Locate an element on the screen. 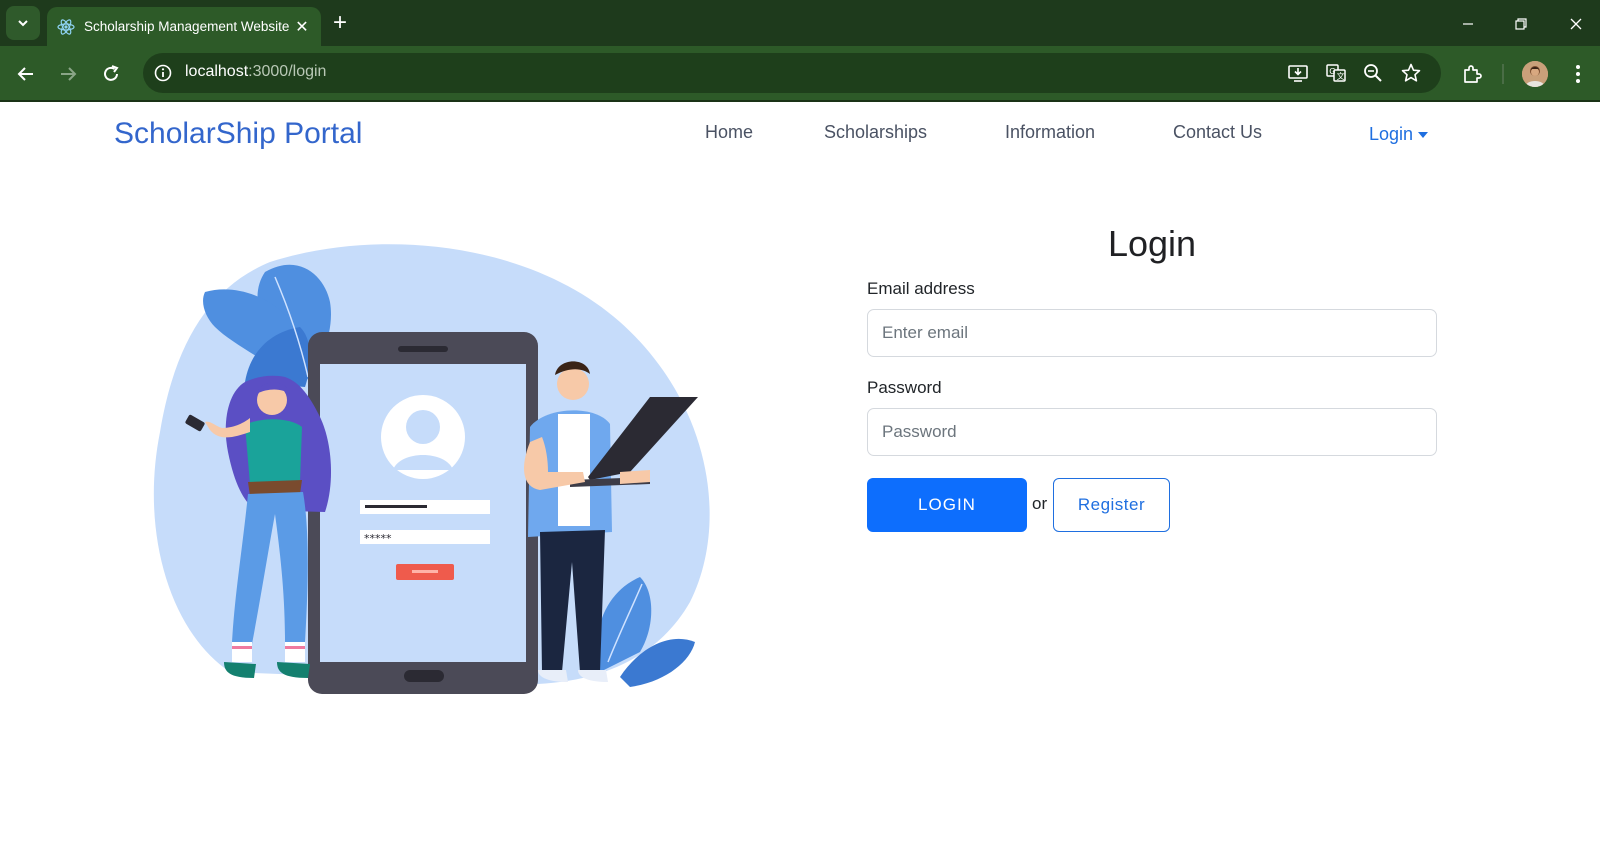  restore-icon is located at coordinates (1521, 24).